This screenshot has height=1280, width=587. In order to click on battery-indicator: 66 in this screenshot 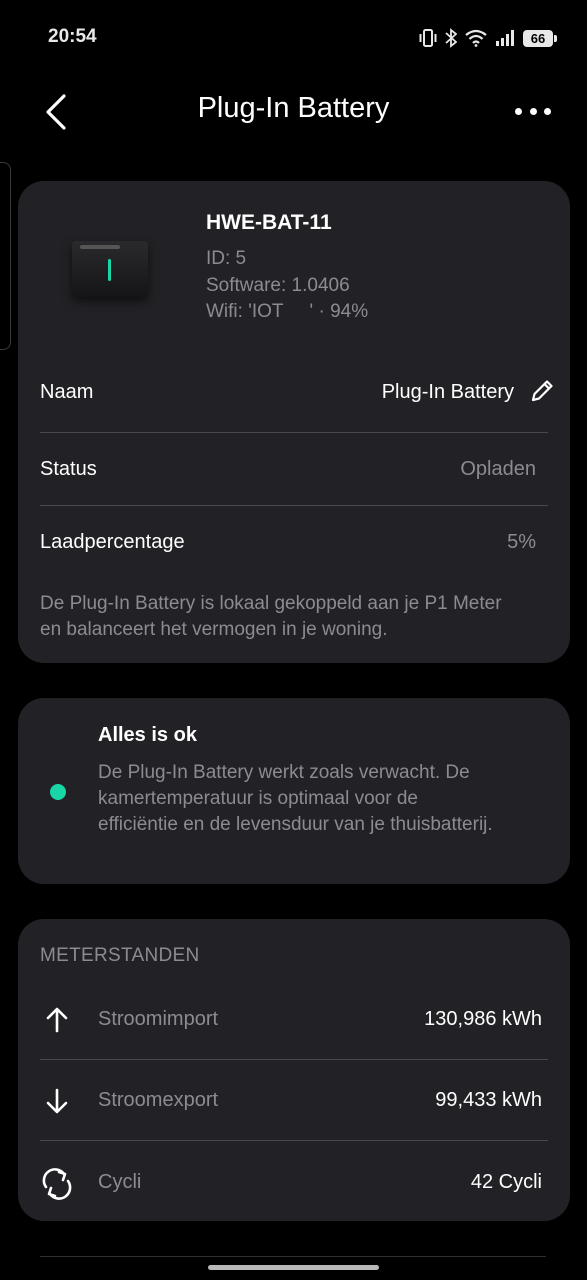, I will do `click(540, 38)`.